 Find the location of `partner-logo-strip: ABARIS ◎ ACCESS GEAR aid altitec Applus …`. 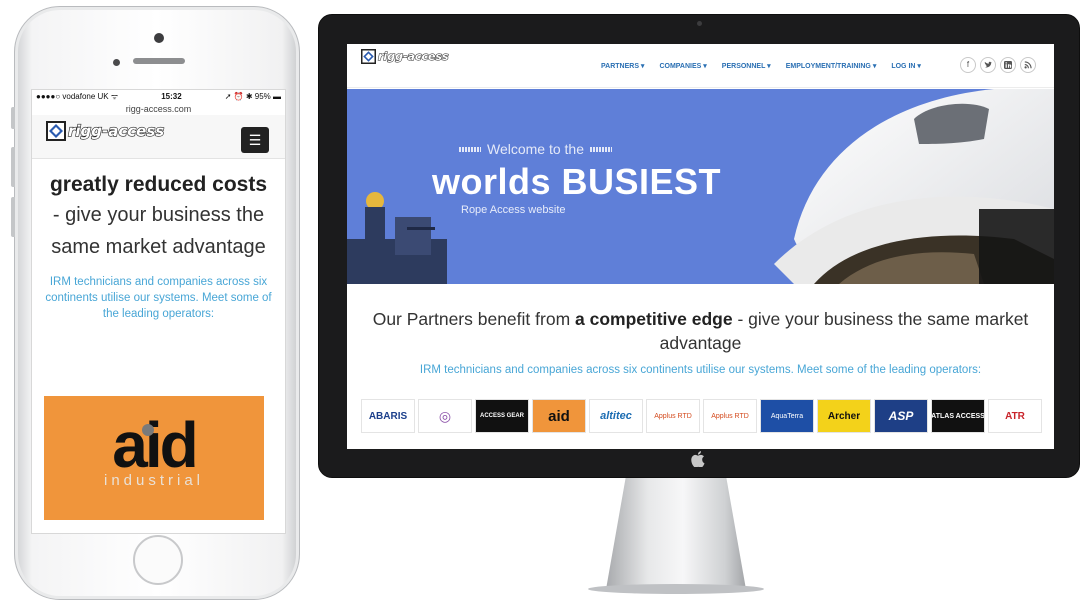

partner-logo-strip: ABARIS ◎ ACCESS GEAR aid altitec Applus … is located at coordinates (701, 416).